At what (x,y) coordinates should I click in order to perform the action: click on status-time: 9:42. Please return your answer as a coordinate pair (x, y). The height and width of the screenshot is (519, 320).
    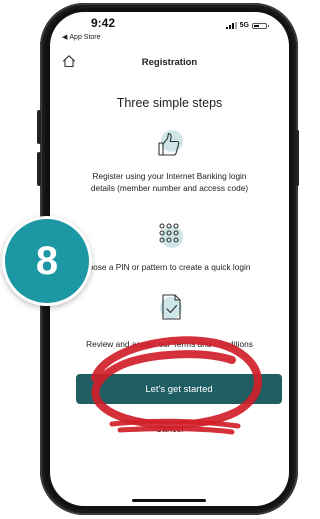
    Looking at the image, I should click on (103, 23).